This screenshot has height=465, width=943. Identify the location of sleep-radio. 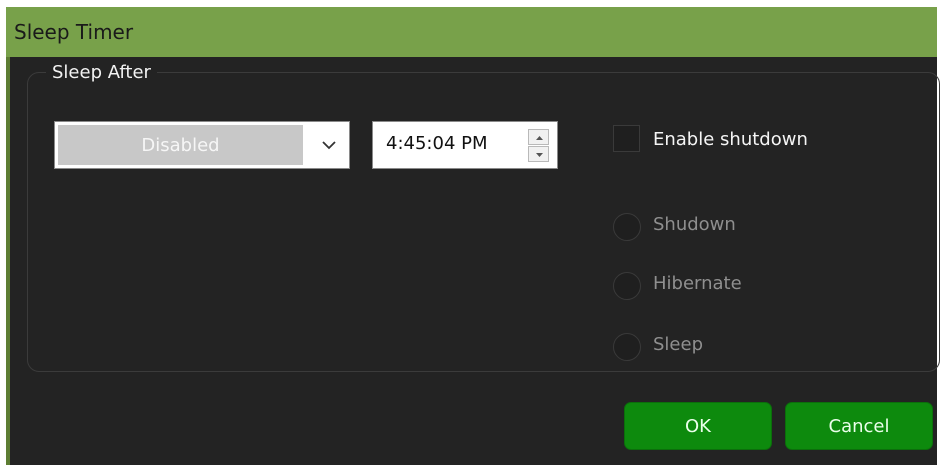
(627, 347).